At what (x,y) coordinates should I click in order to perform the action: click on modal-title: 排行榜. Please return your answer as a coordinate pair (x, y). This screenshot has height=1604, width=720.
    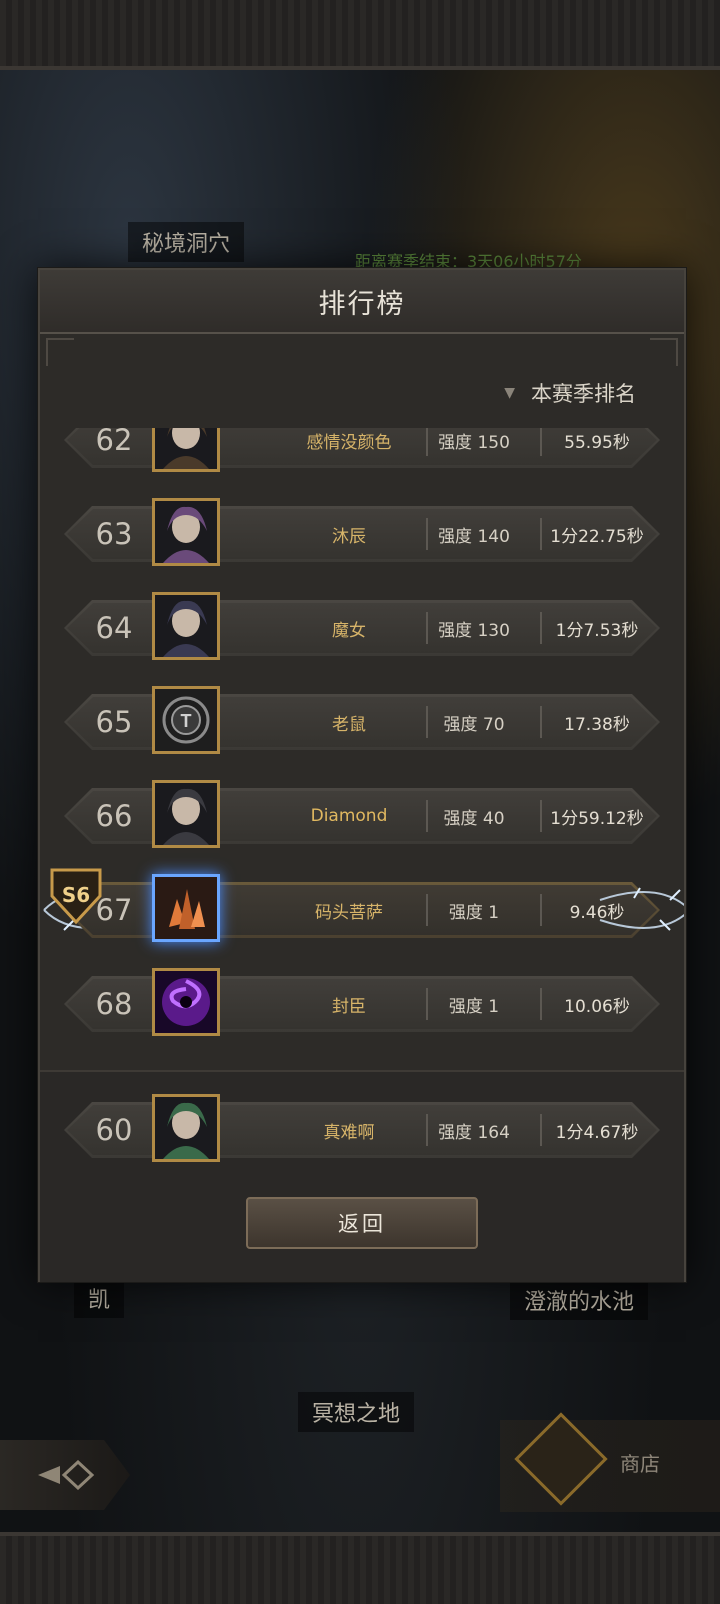
    Looking at the image, I should click on (362, 304).